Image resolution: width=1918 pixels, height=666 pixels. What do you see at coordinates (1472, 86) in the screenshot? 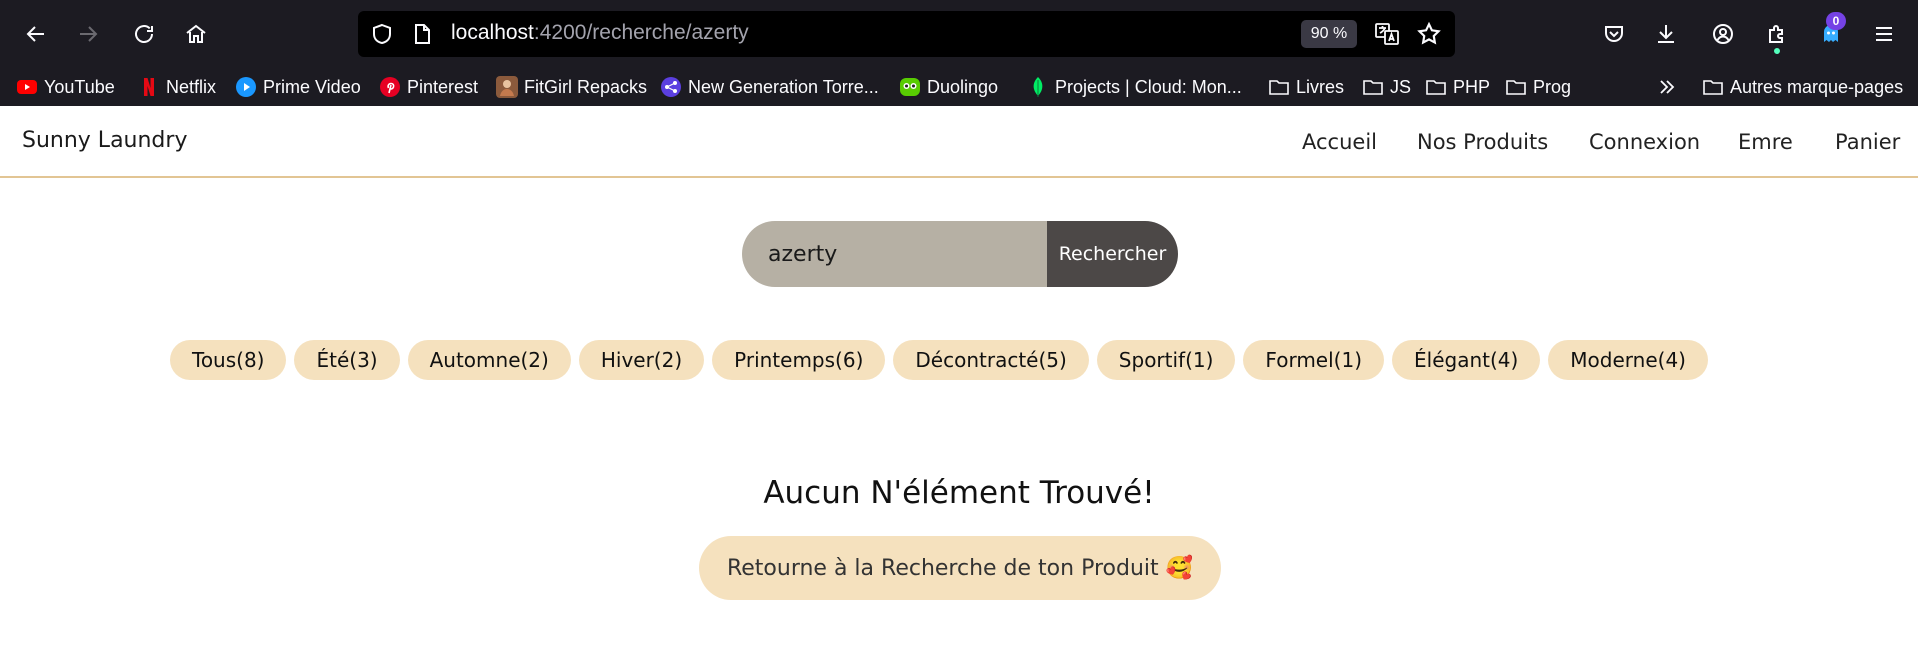
I see `bookmark-label: PHP` at bounding box center [1472, 86].